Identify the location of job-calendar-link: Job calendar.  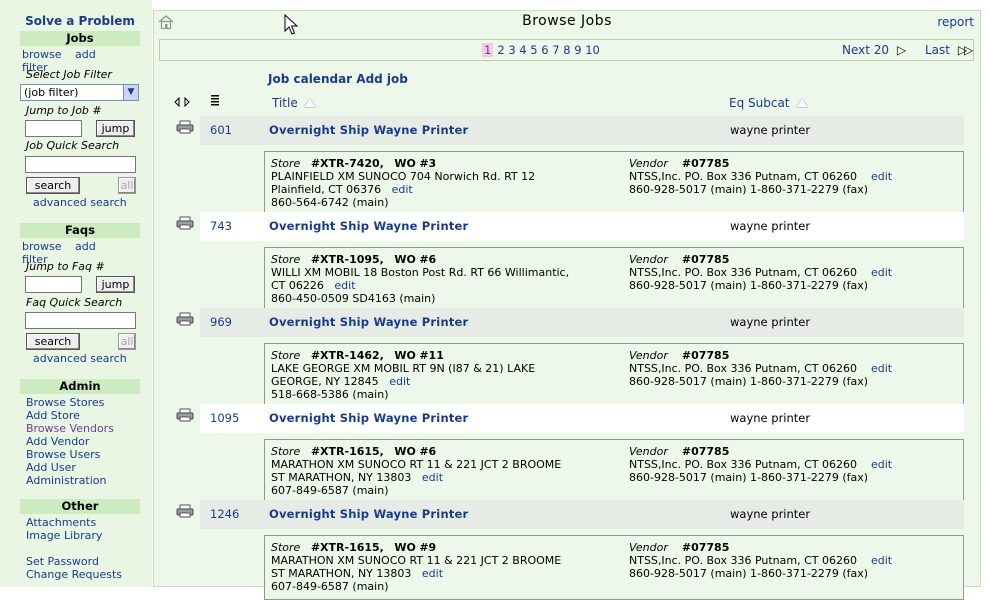
(310, 79).